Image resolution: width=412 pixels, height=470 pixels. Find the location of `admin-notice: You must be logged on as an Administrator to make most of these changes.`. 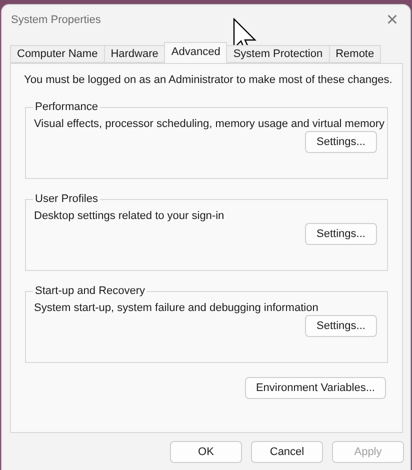

admin-notice: You must be logged on as an Administrator to make most of these changes. is located at coordinates (208, 80).